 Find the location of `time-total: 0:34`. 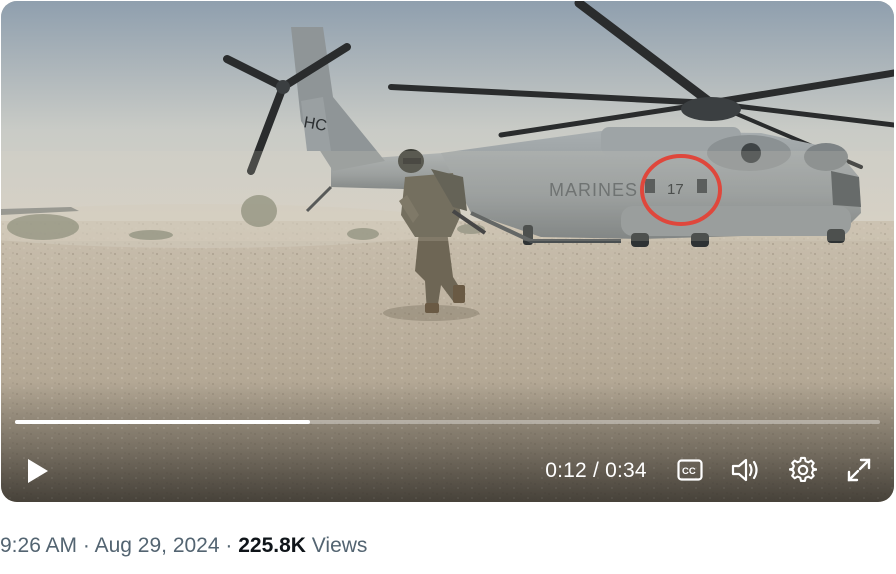

time-total: 0:34 is located at coordinates (626, 470).